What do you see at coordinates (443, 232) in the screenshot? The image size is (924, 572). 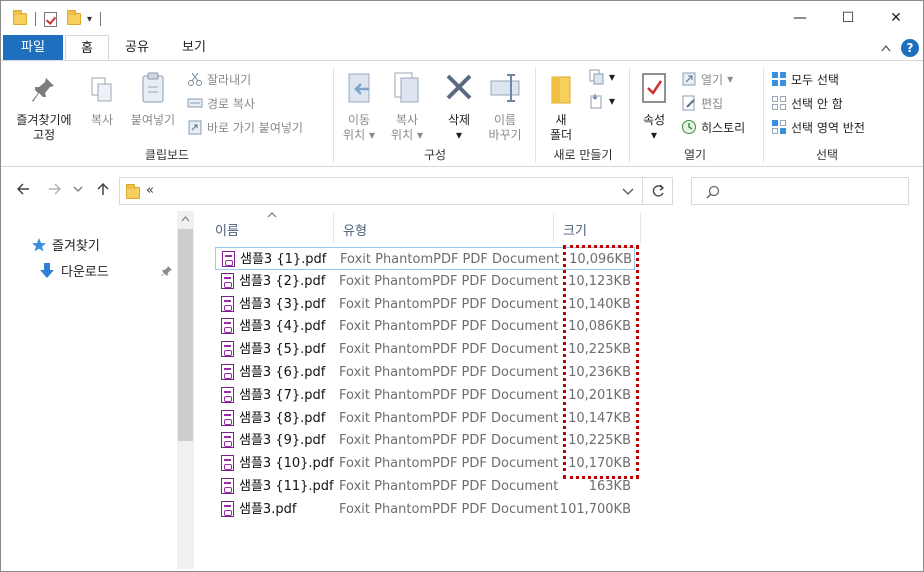 I see `column-header-type: 유형` at bounding box center [443, 232].